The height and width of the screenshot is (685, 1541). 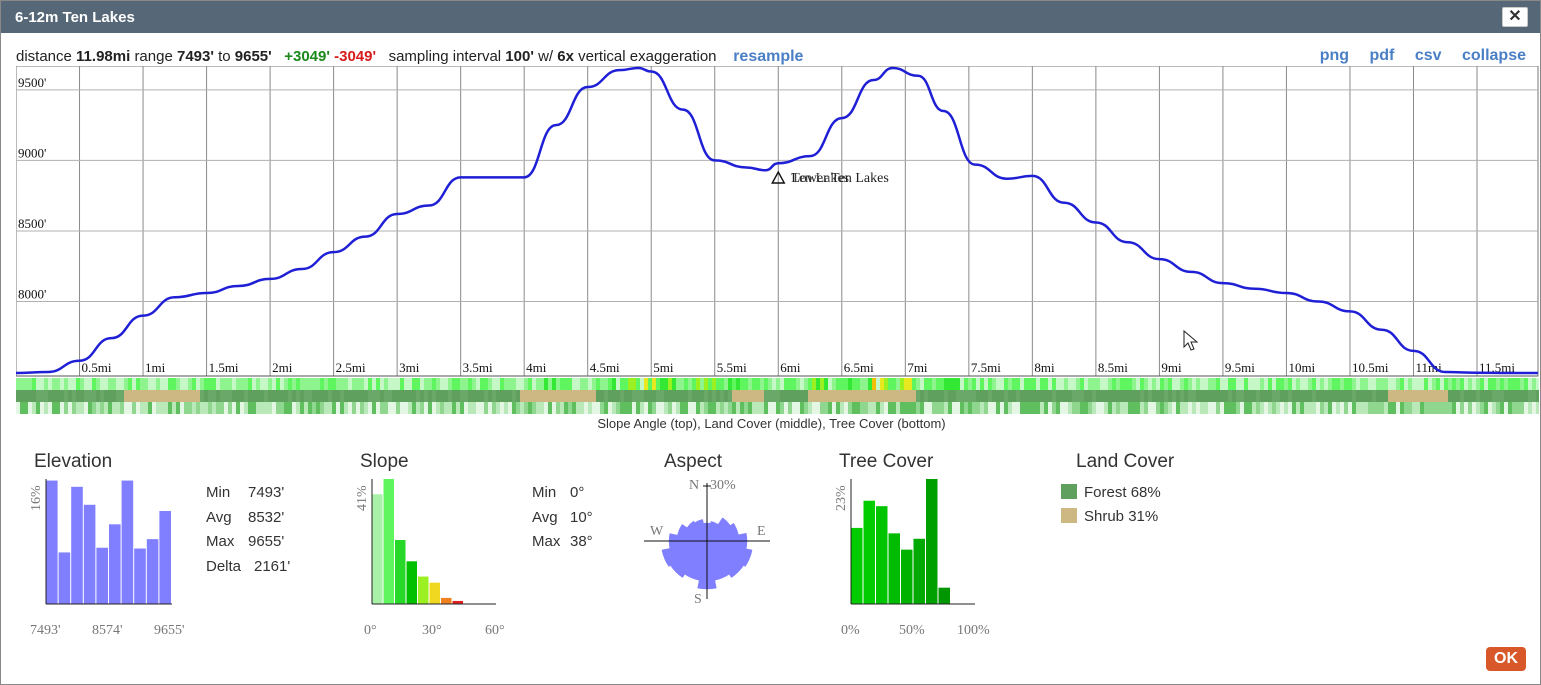 I want to click on x-tick-label: 3mi, so click(x=409, y=367).